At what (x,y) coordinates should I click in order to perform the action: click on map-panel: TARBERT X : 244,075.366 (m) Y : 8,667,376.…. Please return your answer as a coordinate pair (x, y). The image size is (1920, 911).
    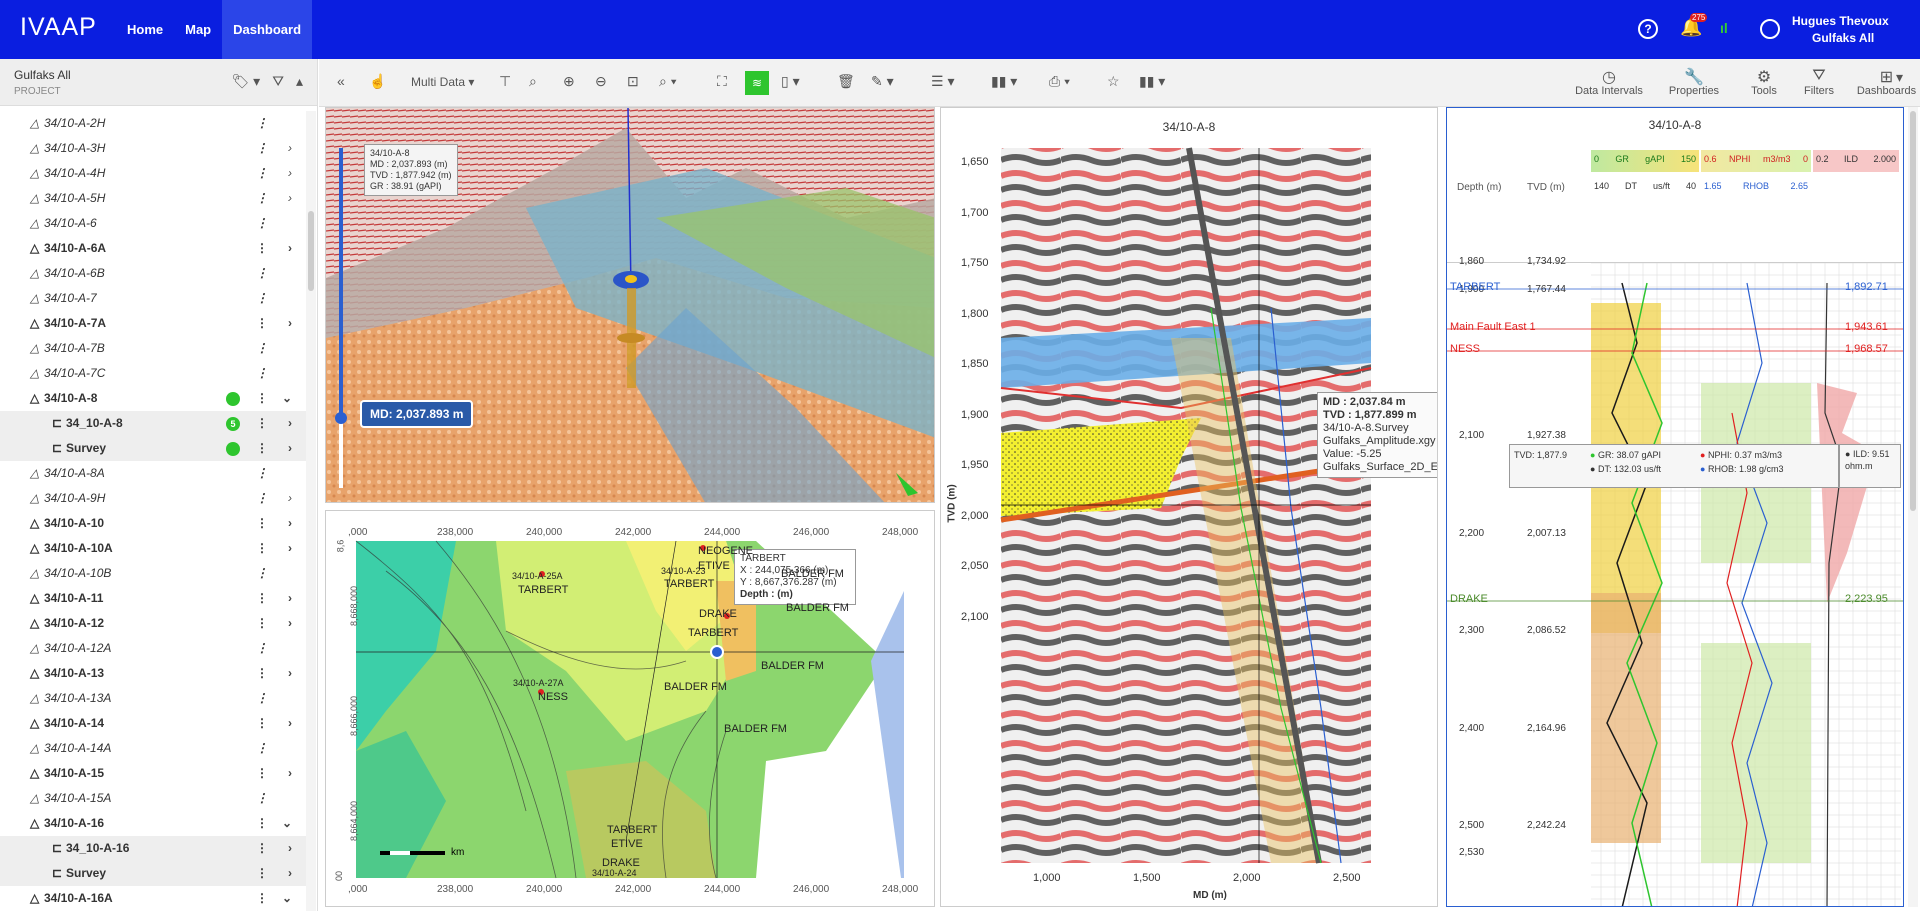
    Looking at the image, I should click on (630, 708).